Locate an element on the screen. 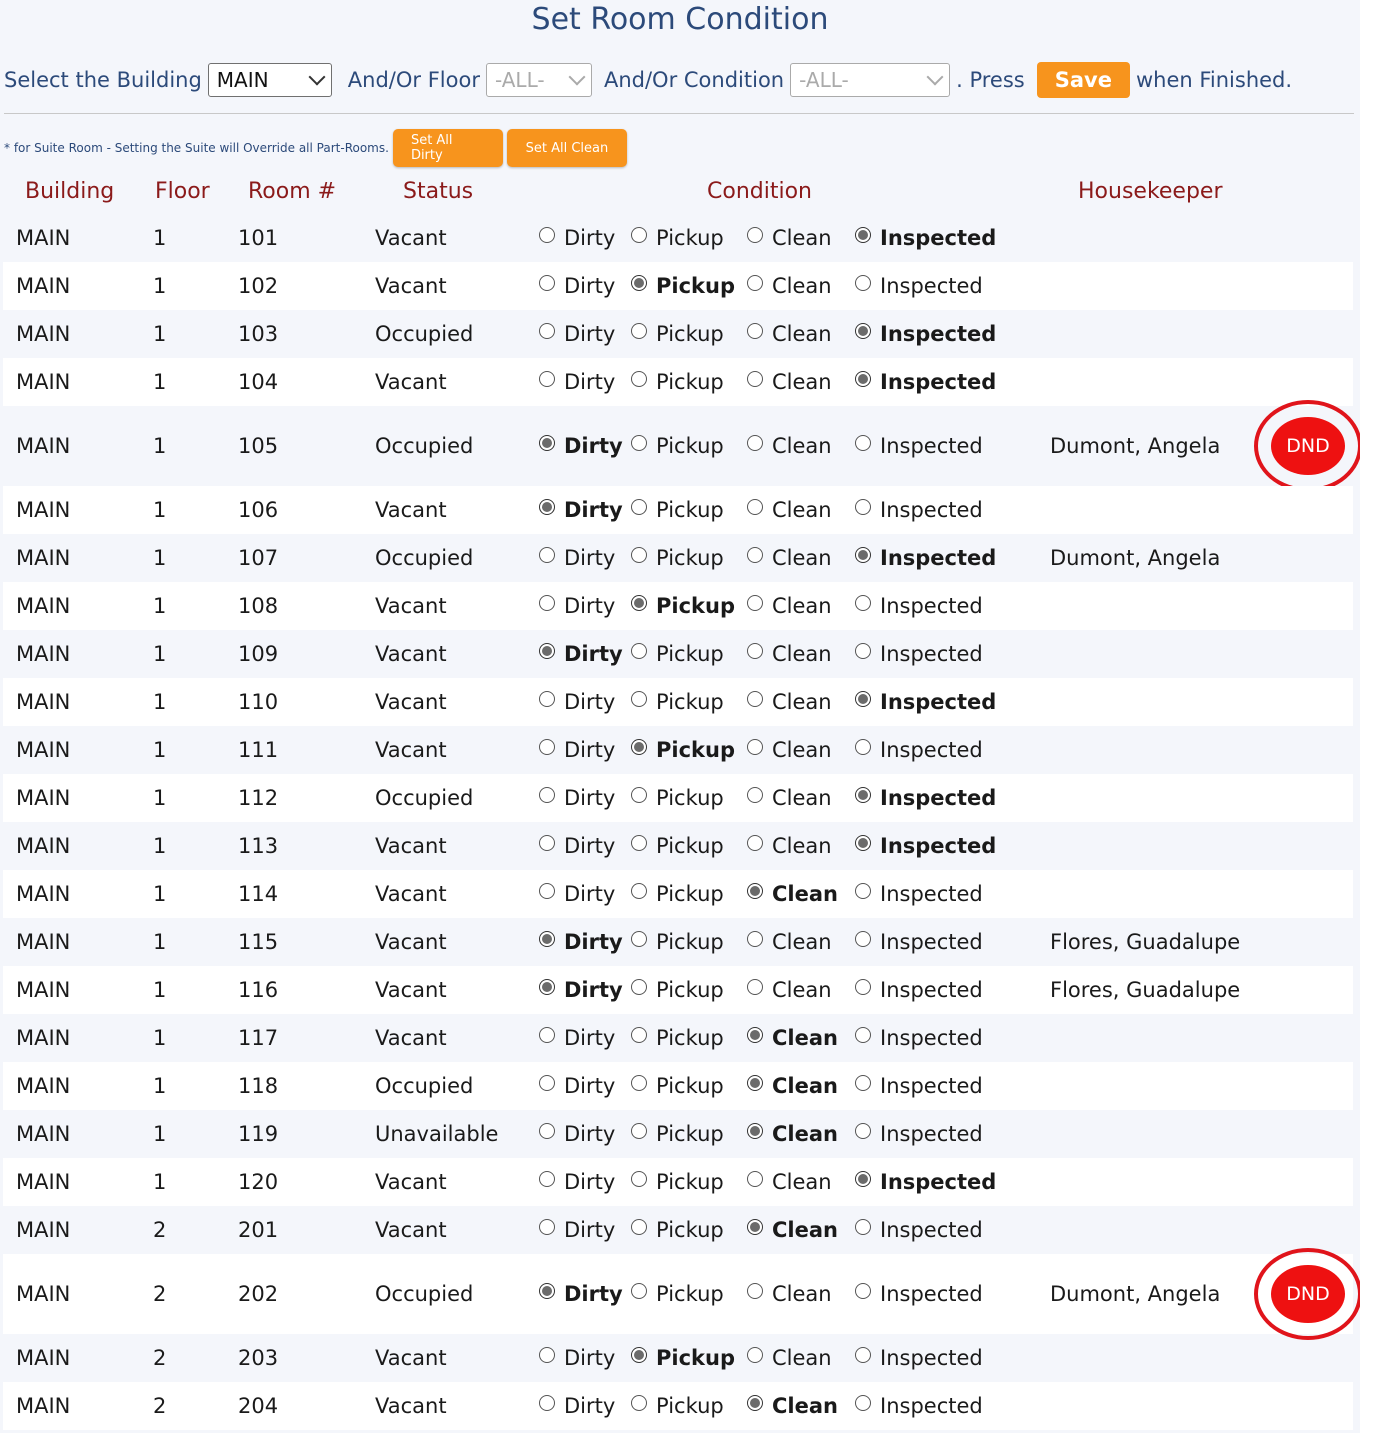 This screenshot has height=1433, width=1376. floor-select: -ALL- is located at coordinates (538, 80).